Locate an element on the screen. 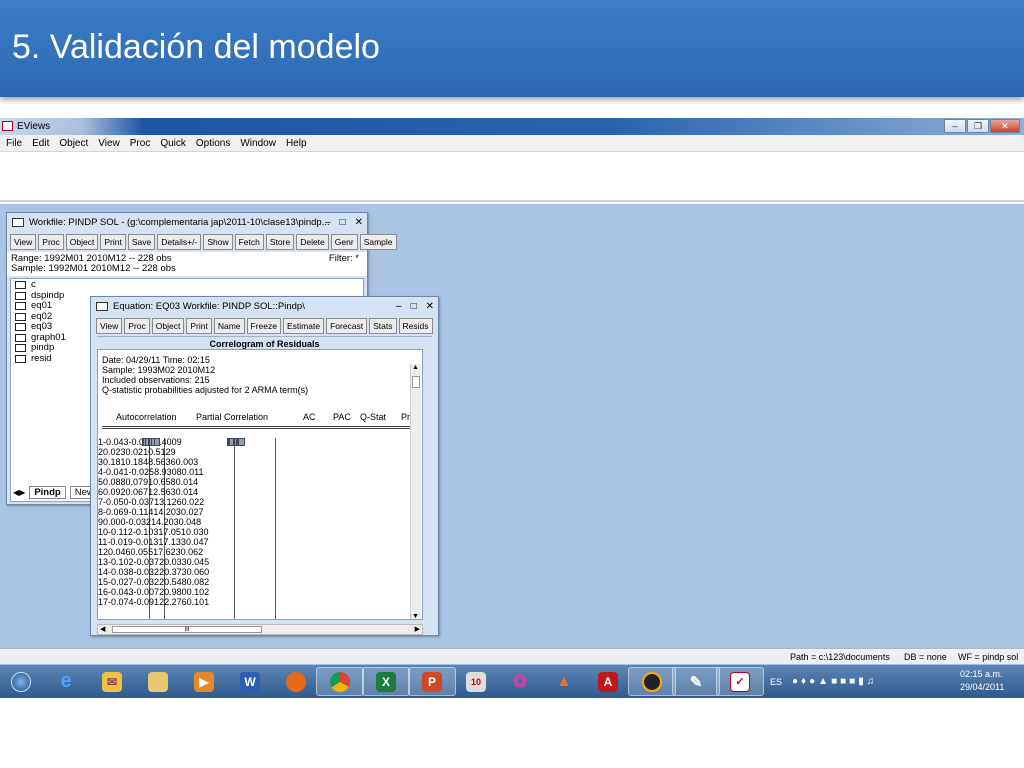  minimize-button: – is located at coordinates (955, 126).